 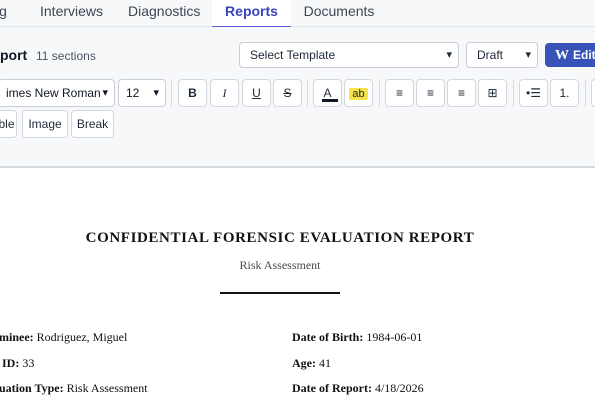 I want to click on tab-documents: Documents, so click(x=339, y=13).